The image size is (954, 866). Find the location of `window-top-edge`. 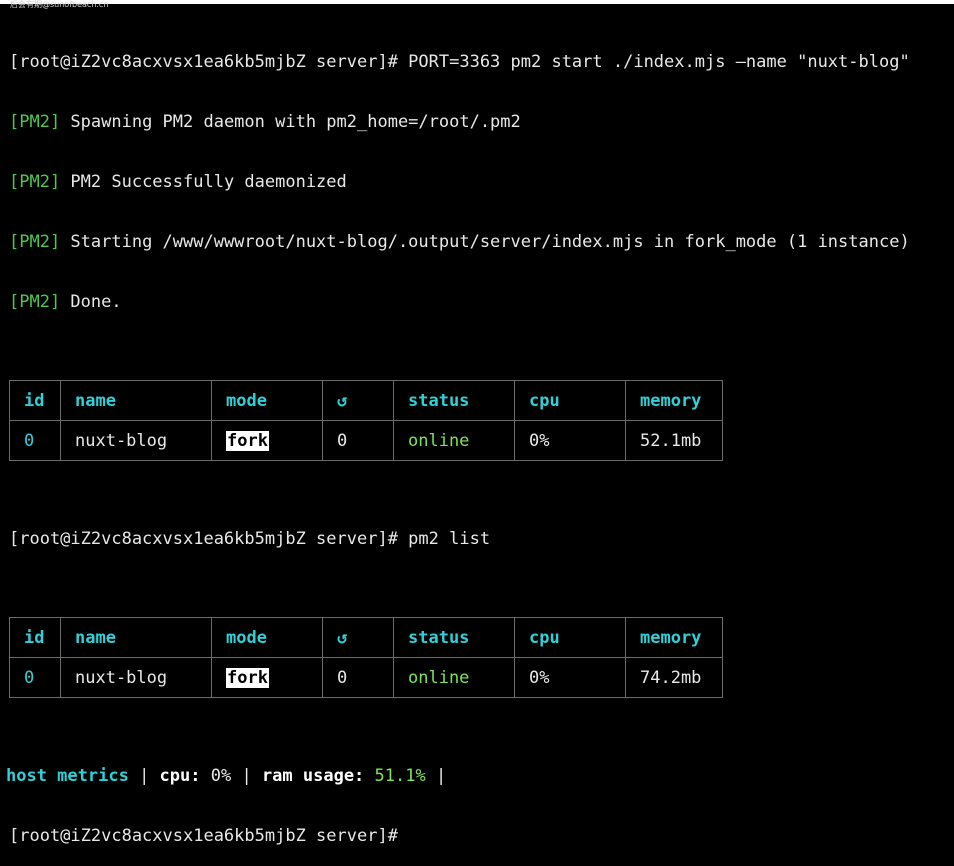

window-top-edge is located at coordinates (477, 2).